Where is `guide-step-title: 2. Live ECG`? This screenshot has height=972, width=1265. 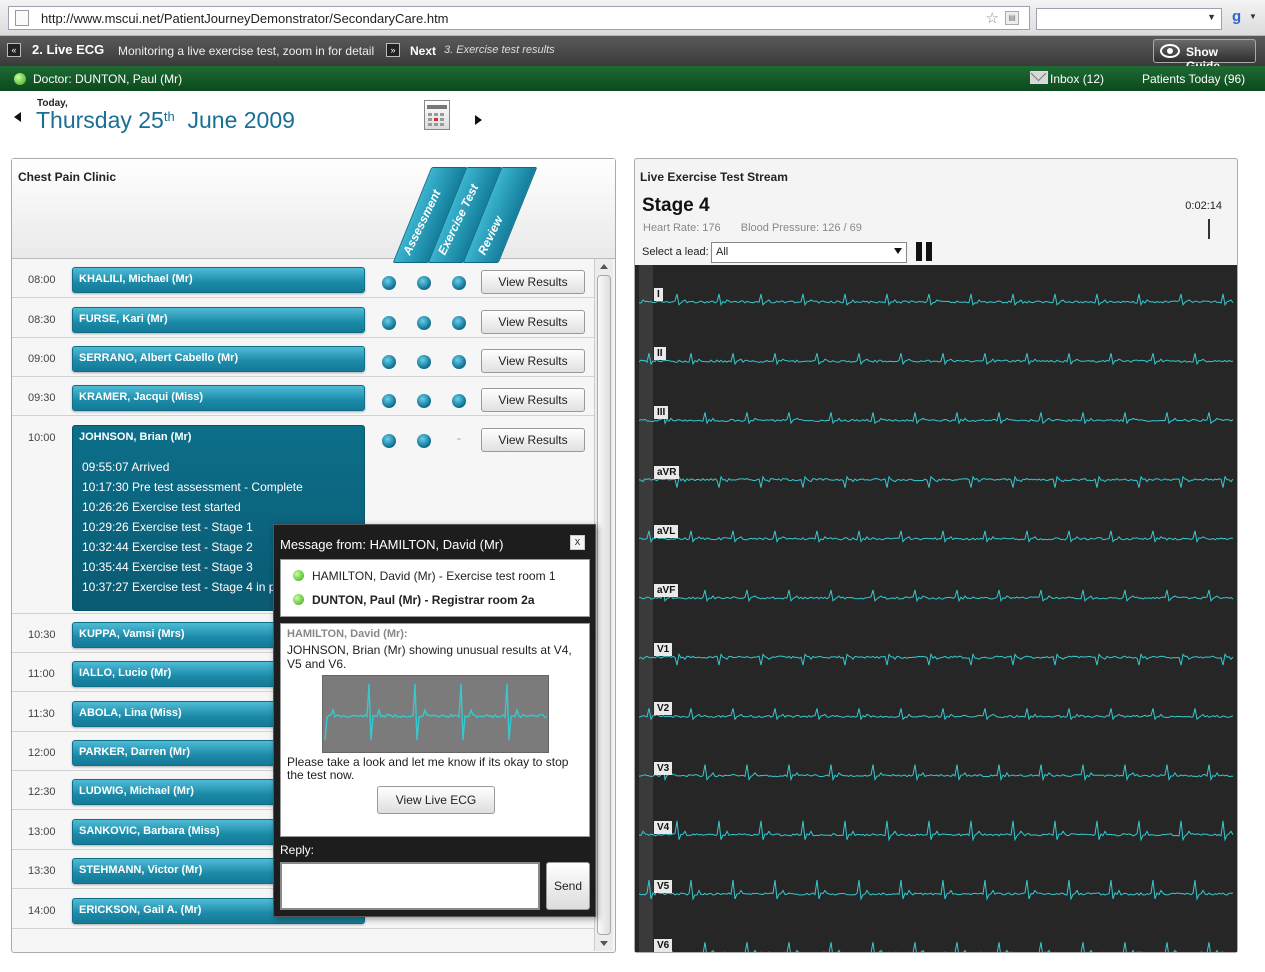
guide-step-title: 2. Live ECG is located at coordinates (68, 49).